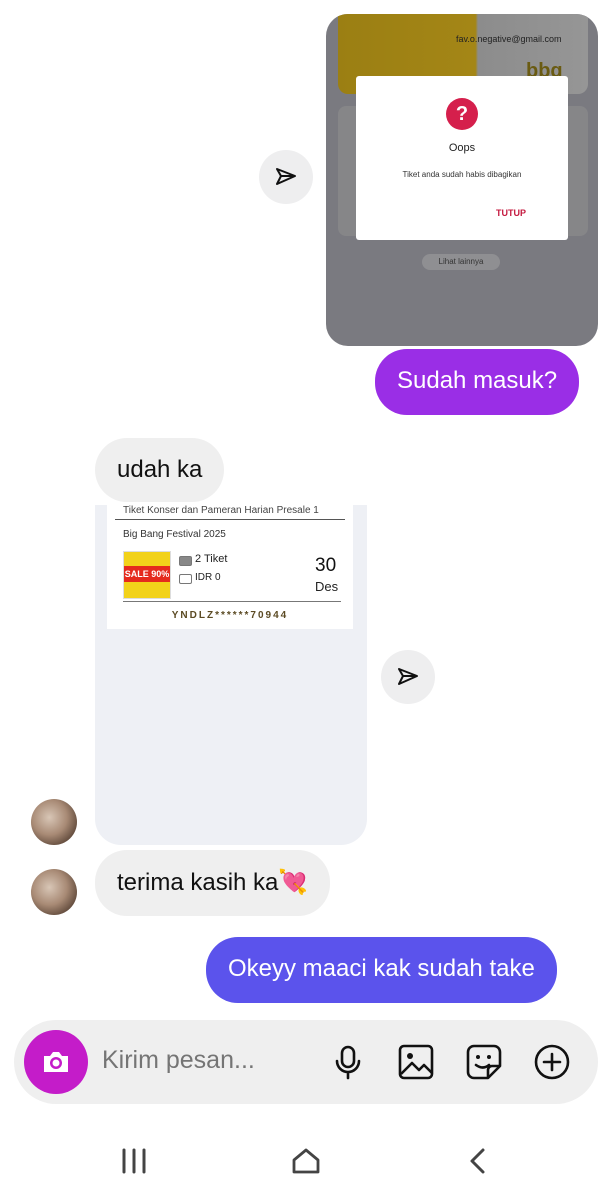 This screenshot has height=1200, width=612. I want to click on sticker-button, so click(484, 1062).